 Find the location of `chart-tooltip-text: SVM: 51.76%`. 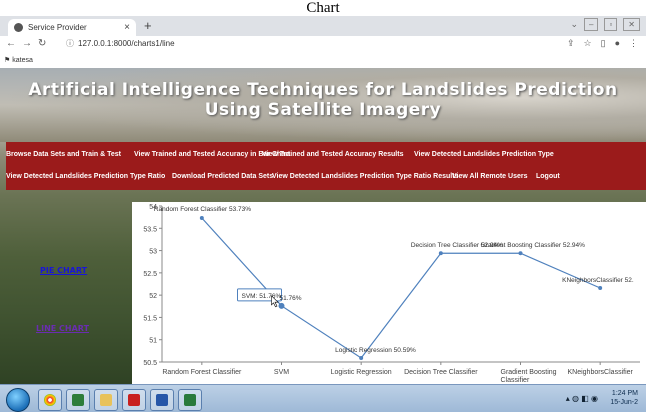

chart-tooltip-text: SVM: 51.76% is located at coordinates (262, 296).